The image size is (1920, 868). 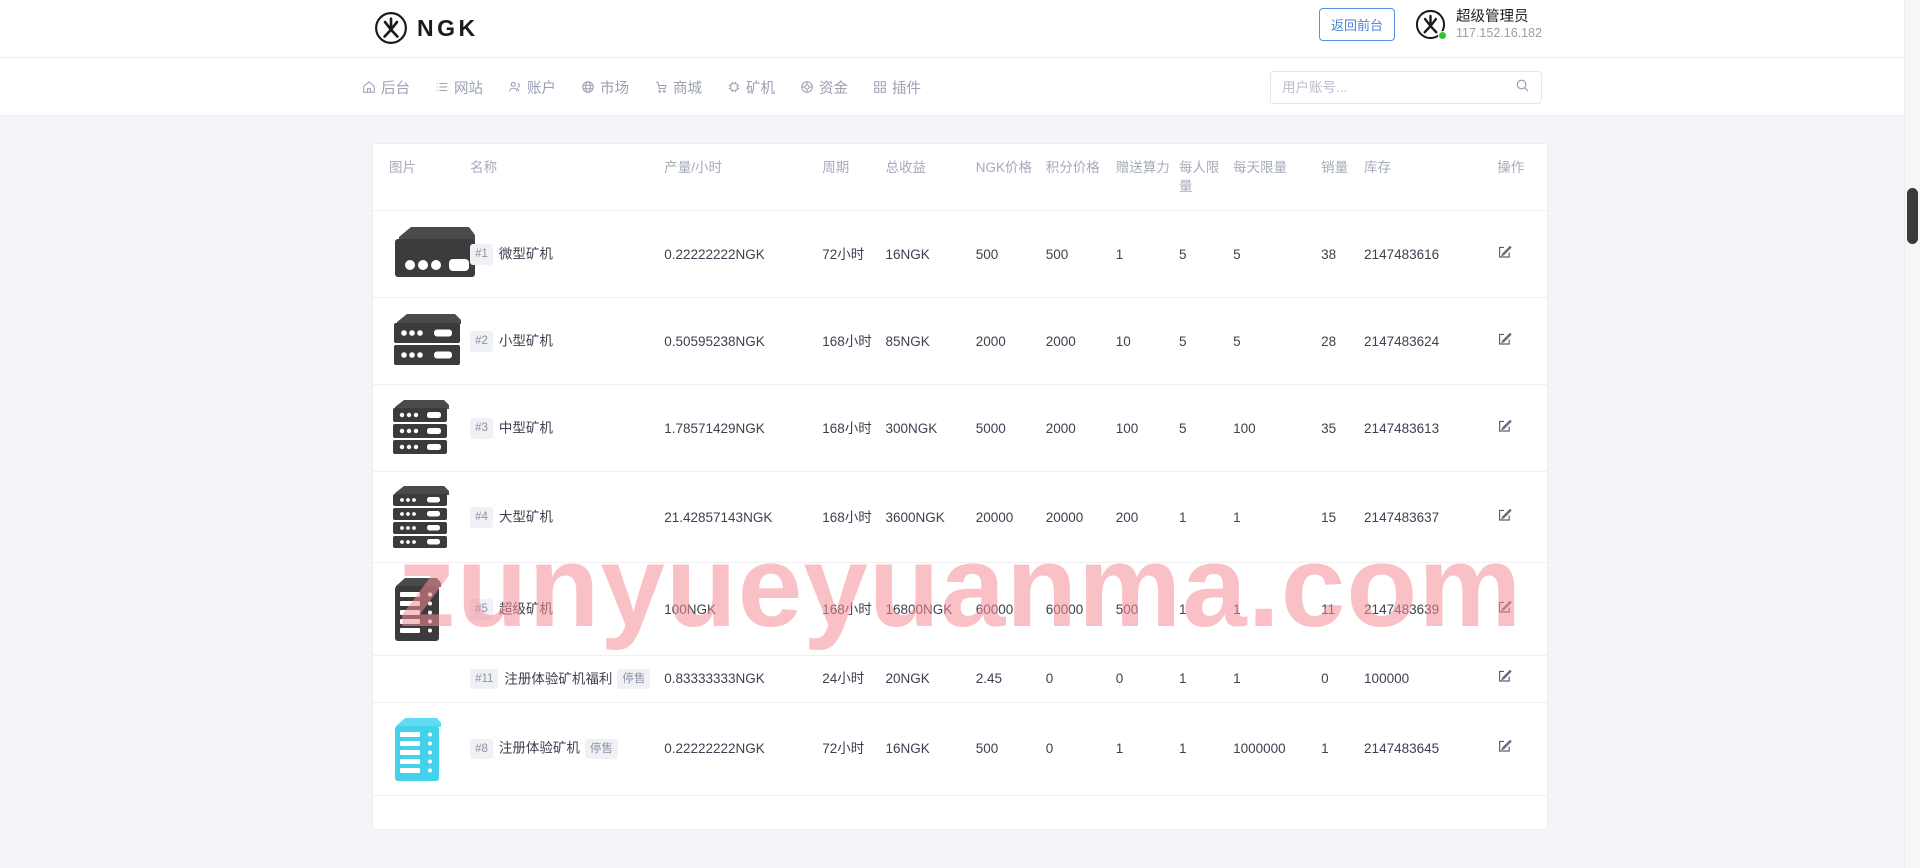 What do you see at coordinates (1431, 748) in the screenshot?
I see `cell-stock: 2147483645` at bounding box center [1431, 748].